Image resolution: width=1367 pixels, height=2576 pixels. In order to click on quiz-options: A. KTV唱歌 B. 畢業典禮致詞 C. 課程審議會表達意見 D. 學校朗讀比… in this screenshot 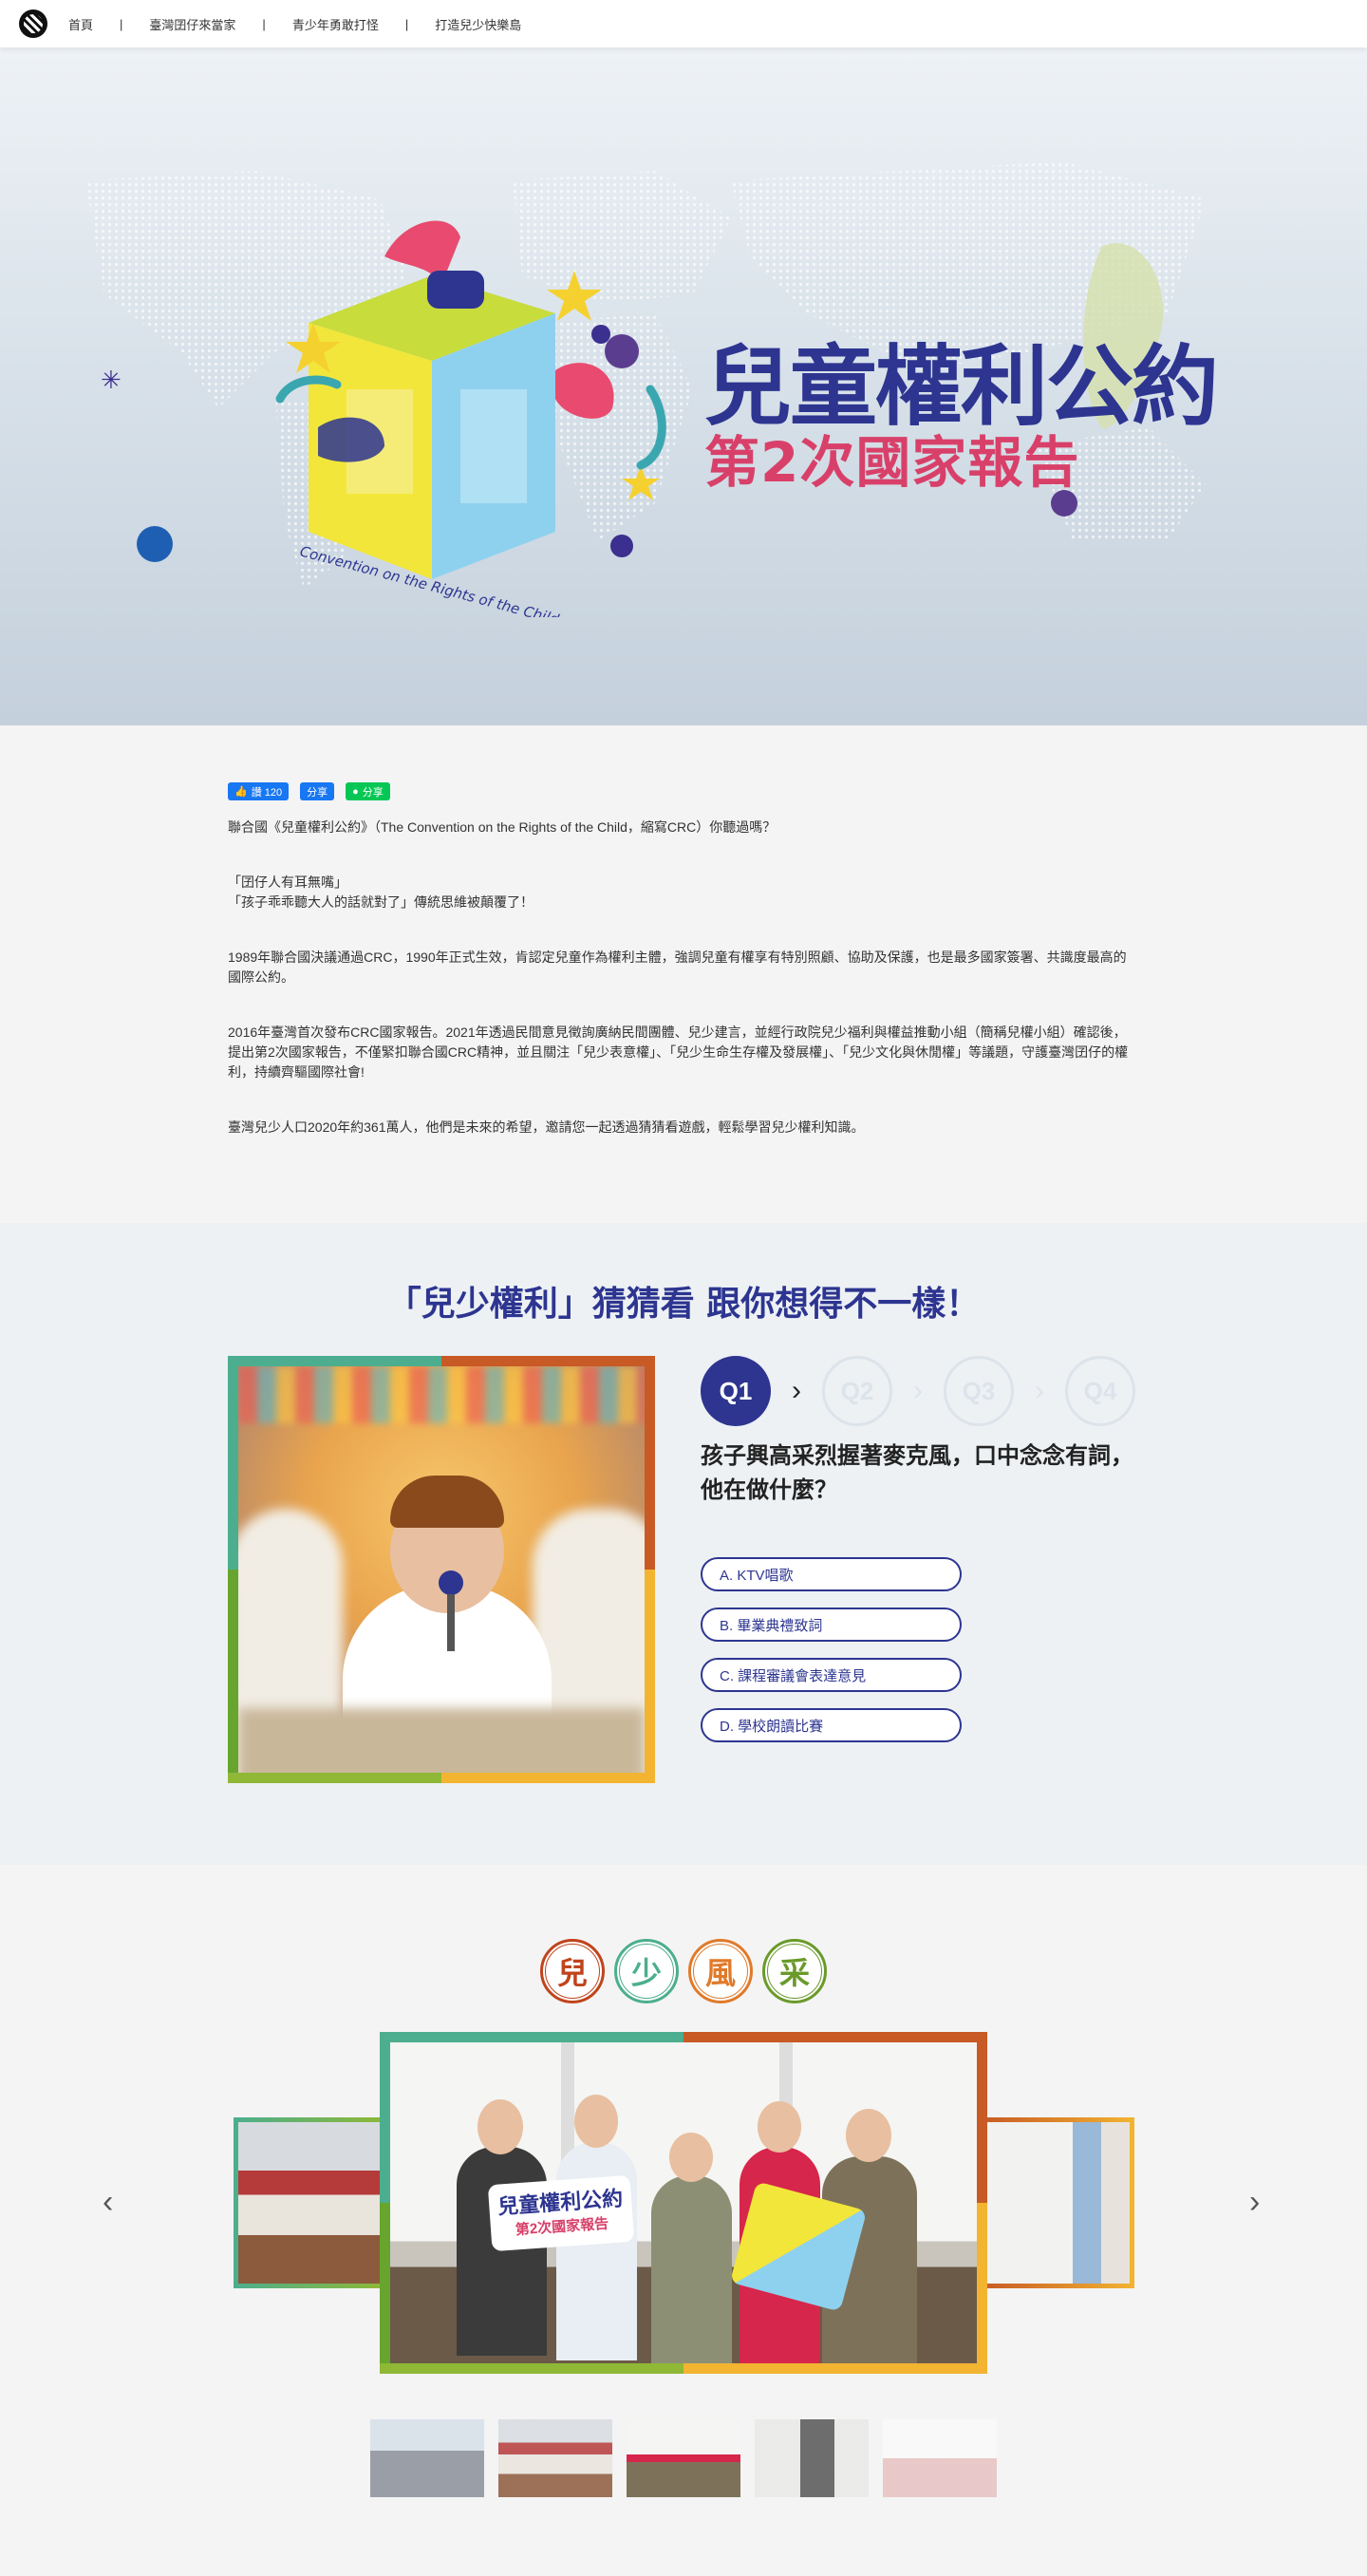, I will do `click(831, 1657)`.